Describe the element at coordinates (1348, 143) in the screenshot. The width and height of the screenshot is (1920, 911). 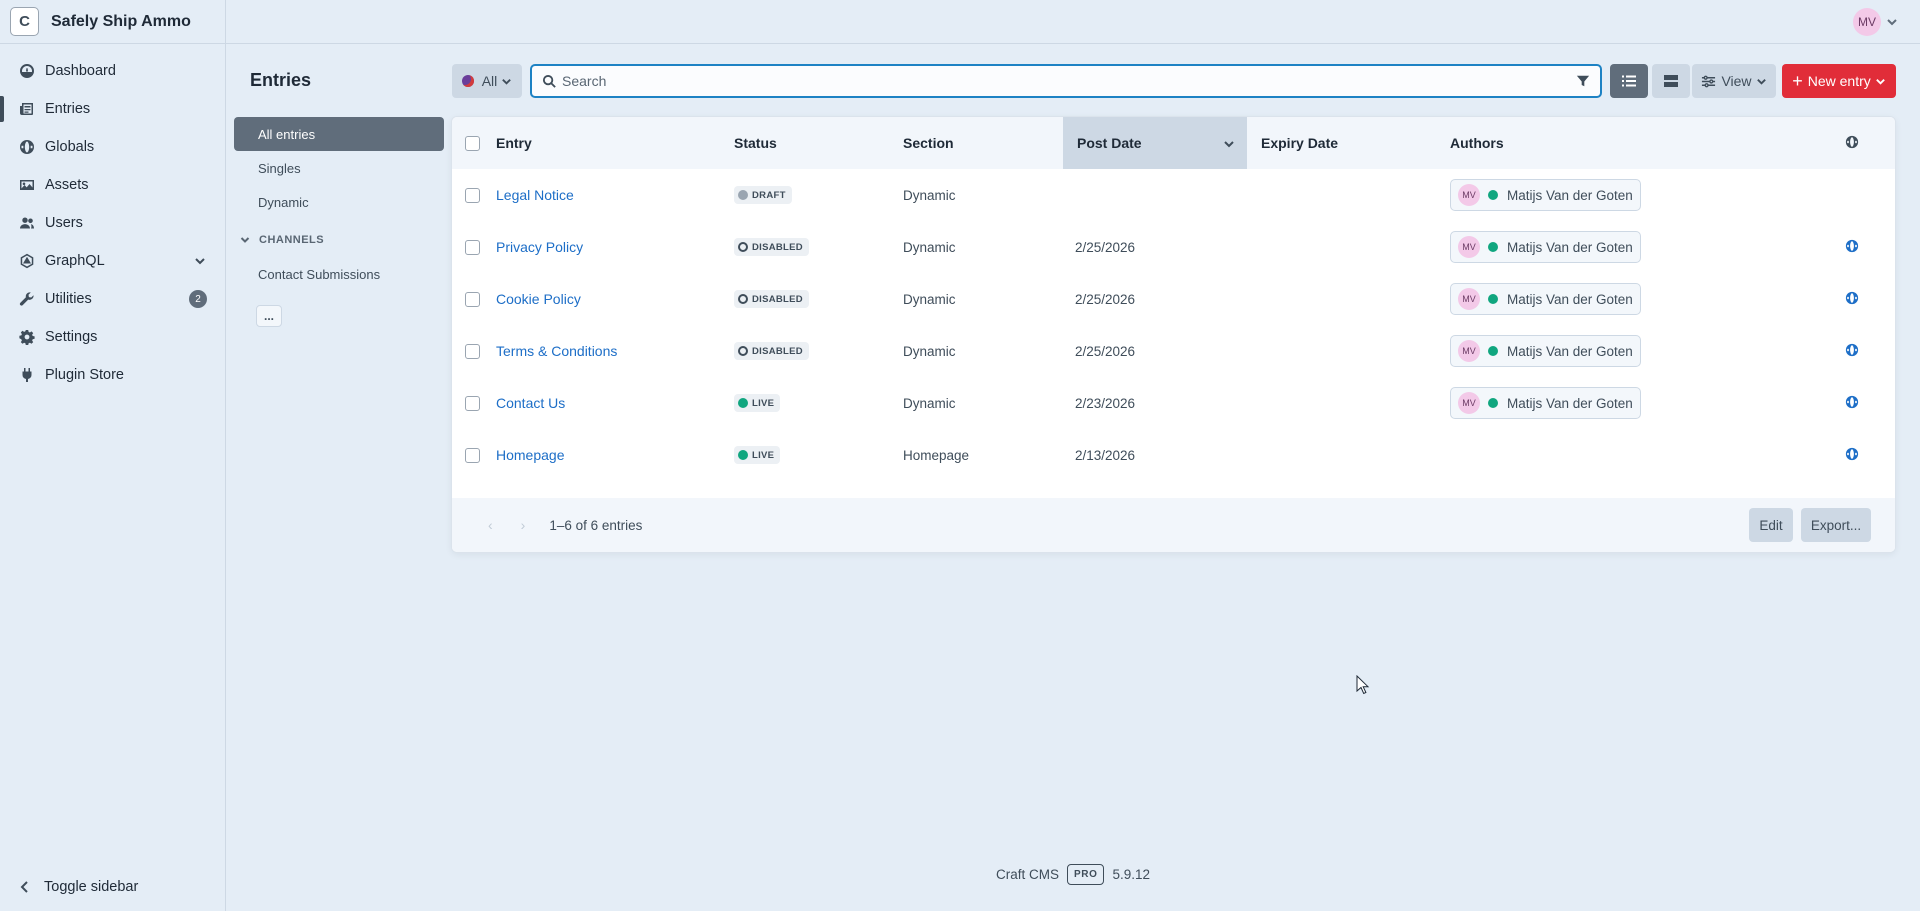
I see `column-header-expiry-date: Expiry Date` at that location.